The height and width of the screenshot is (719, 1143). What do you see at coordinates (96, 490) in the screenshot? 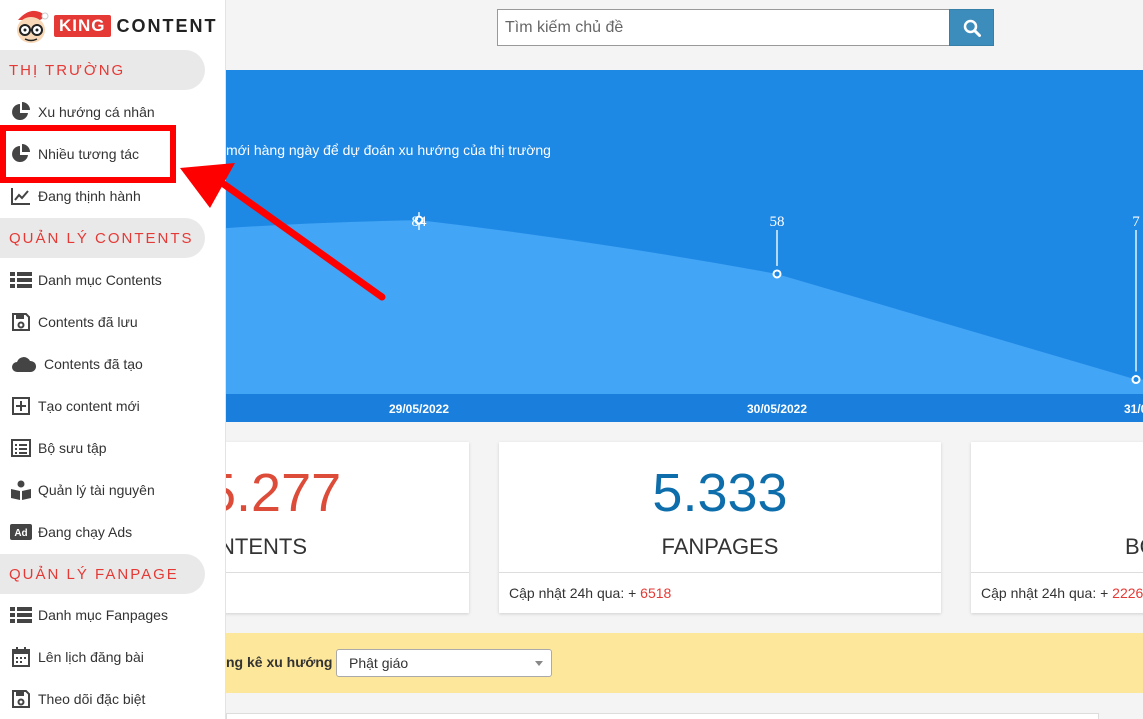
I see `sidebar-item-label: Quản lý tài nguyên` at bounding box center [96, 490].